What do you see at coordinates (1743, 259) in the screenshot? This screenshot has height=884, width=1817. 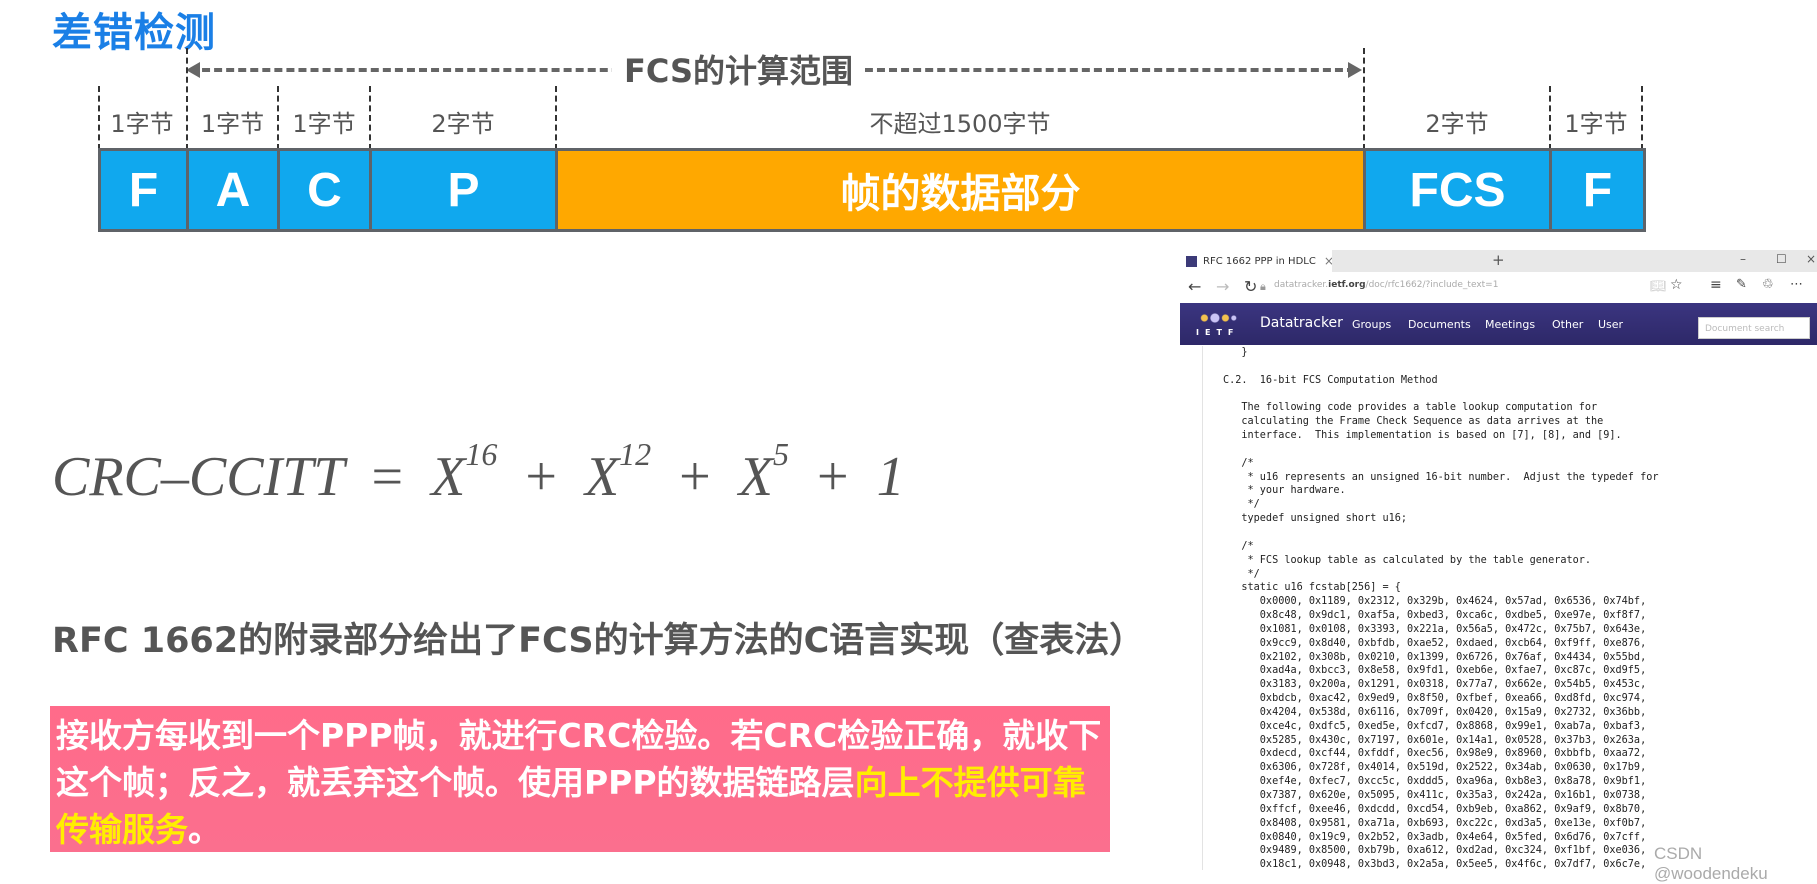 I see `minimize-button: –` at bounding box center [1743, 259].